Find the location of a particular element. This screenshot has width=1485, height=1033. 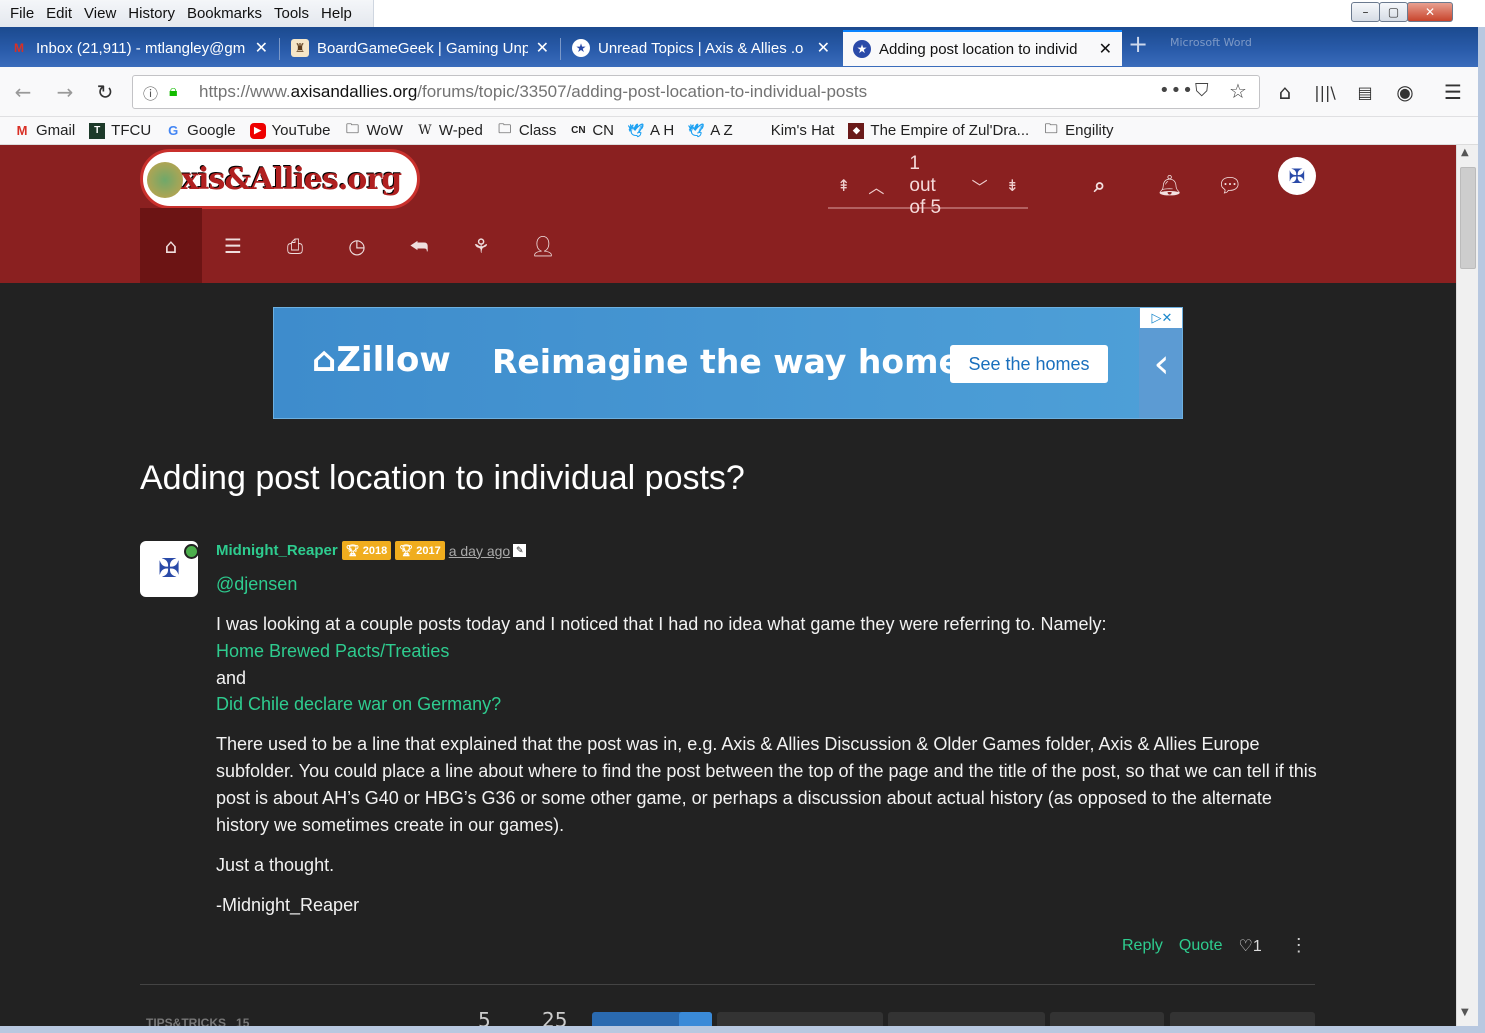

maximize-button: ▢ is located at coordinates (1393, 12).